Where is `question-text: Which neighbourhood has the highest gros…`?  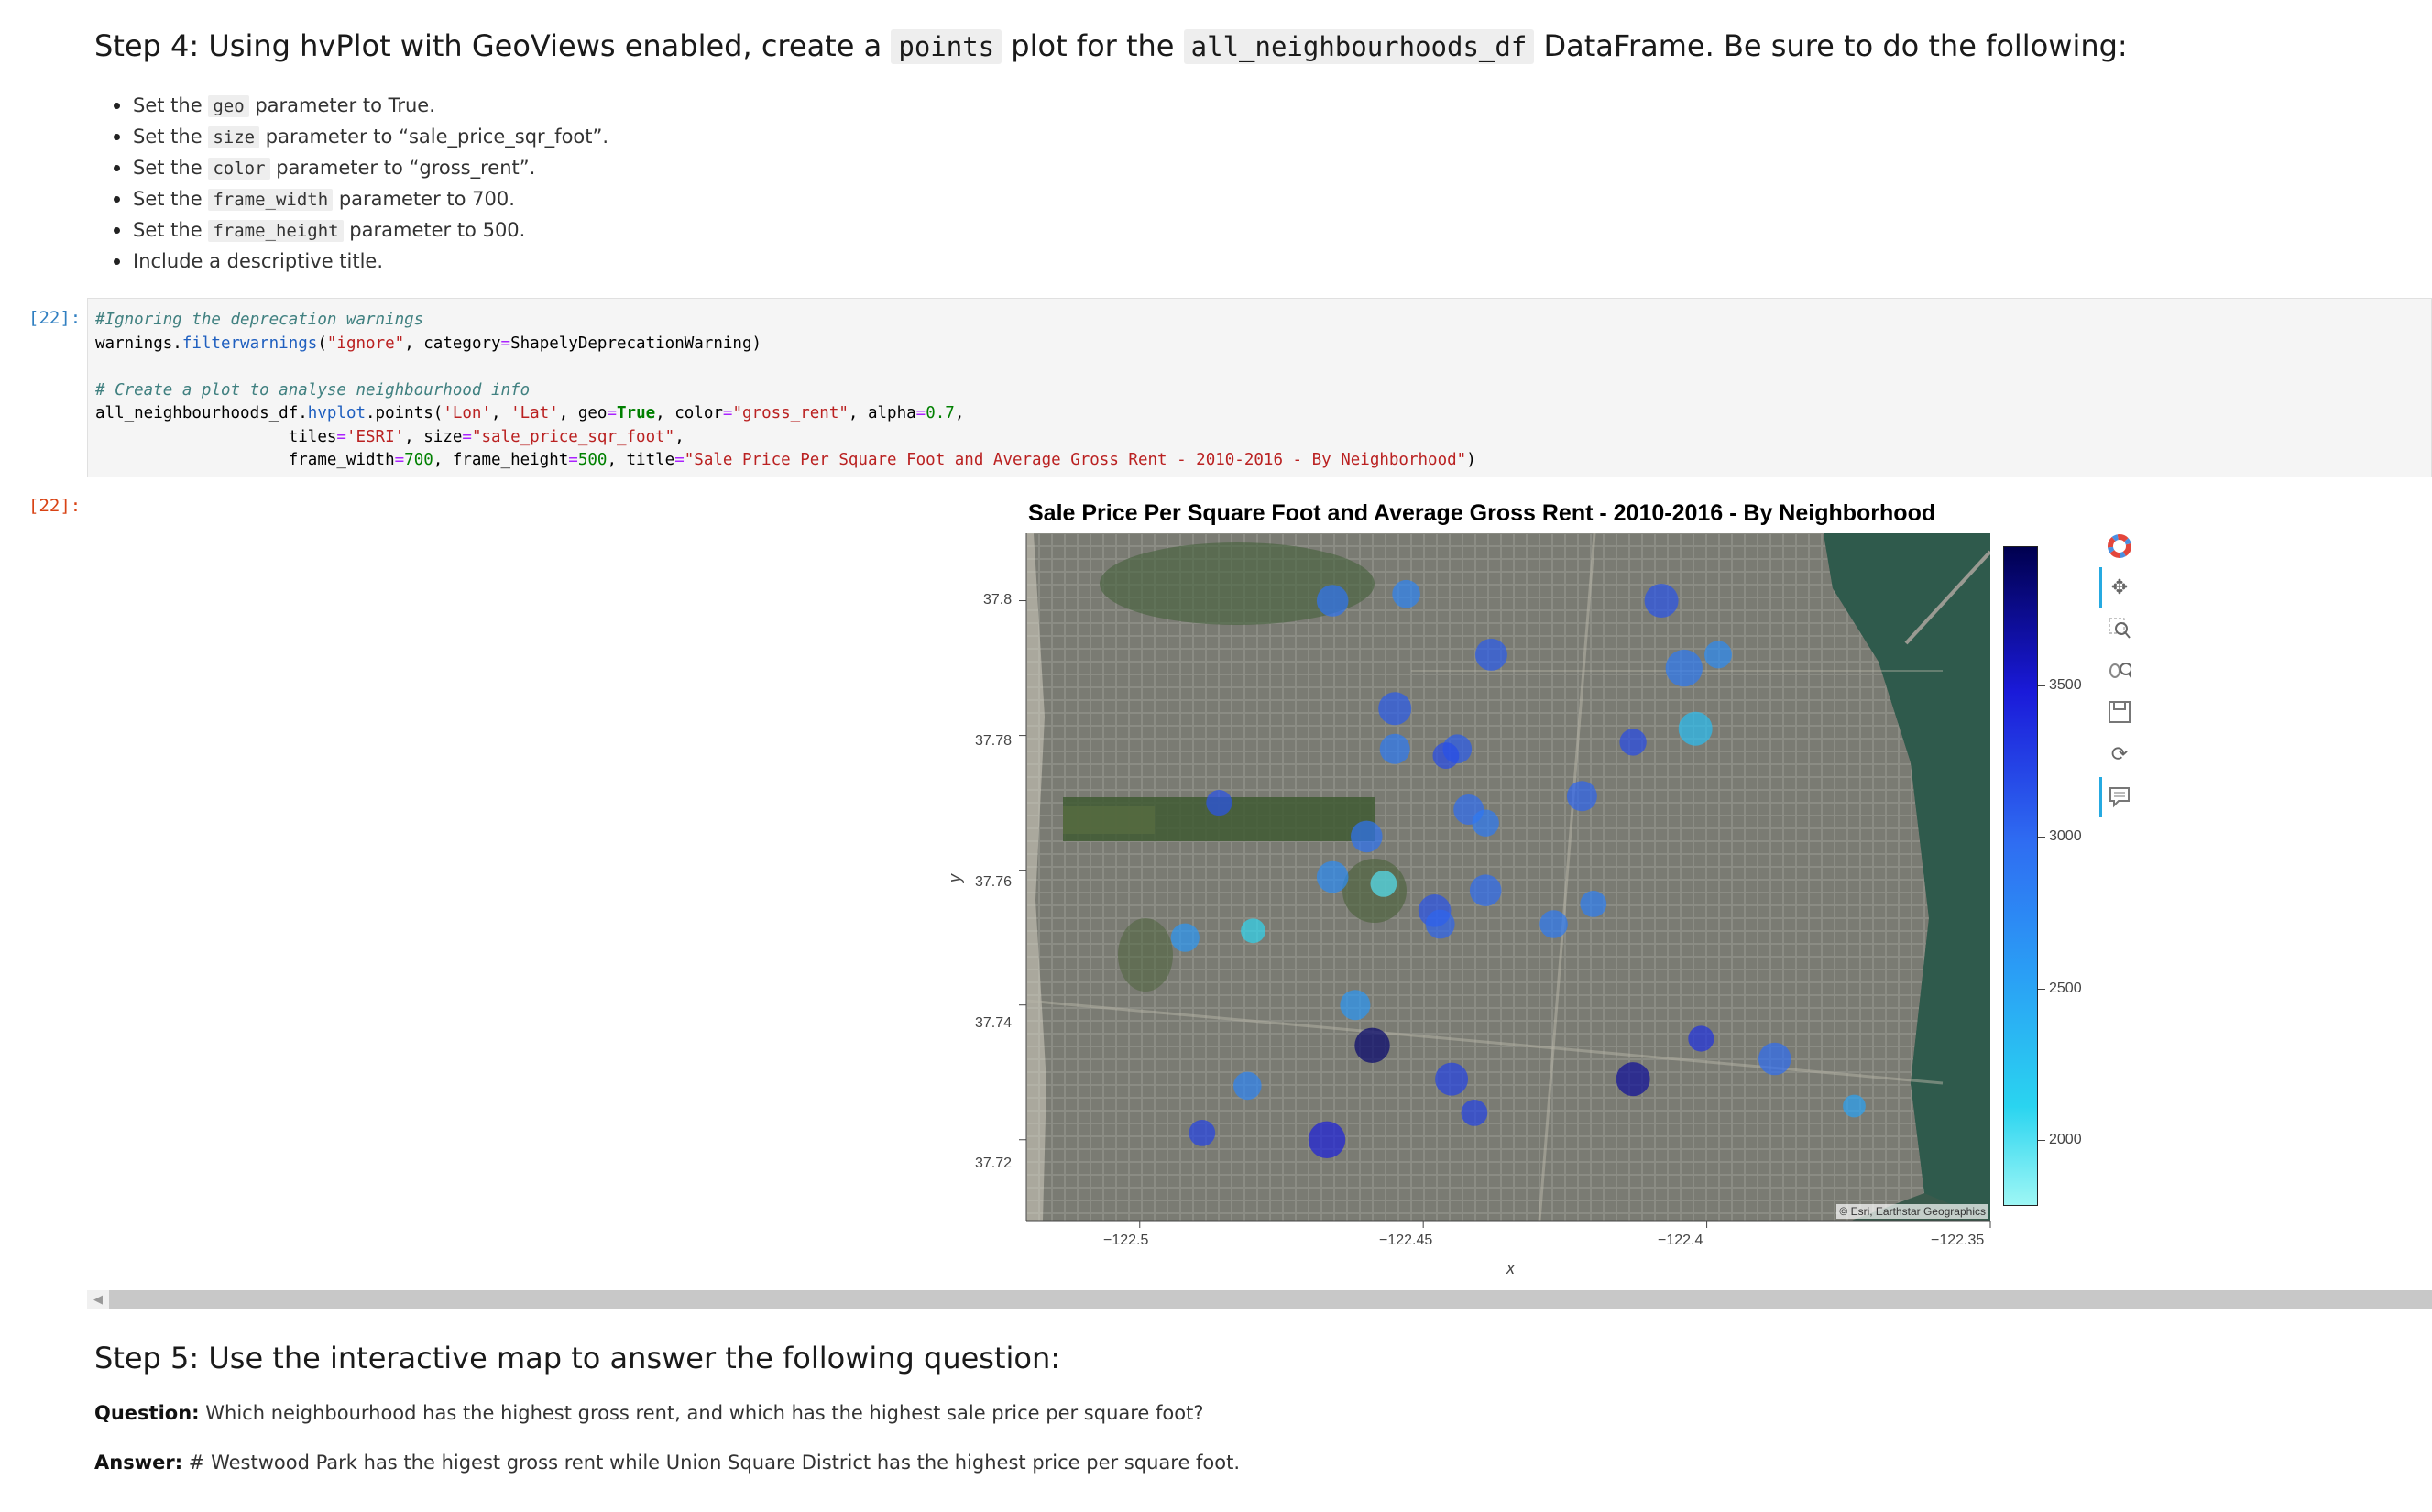 question-text: Which neighbourhood has the highest gros… is located at coordinates (704, 1413).